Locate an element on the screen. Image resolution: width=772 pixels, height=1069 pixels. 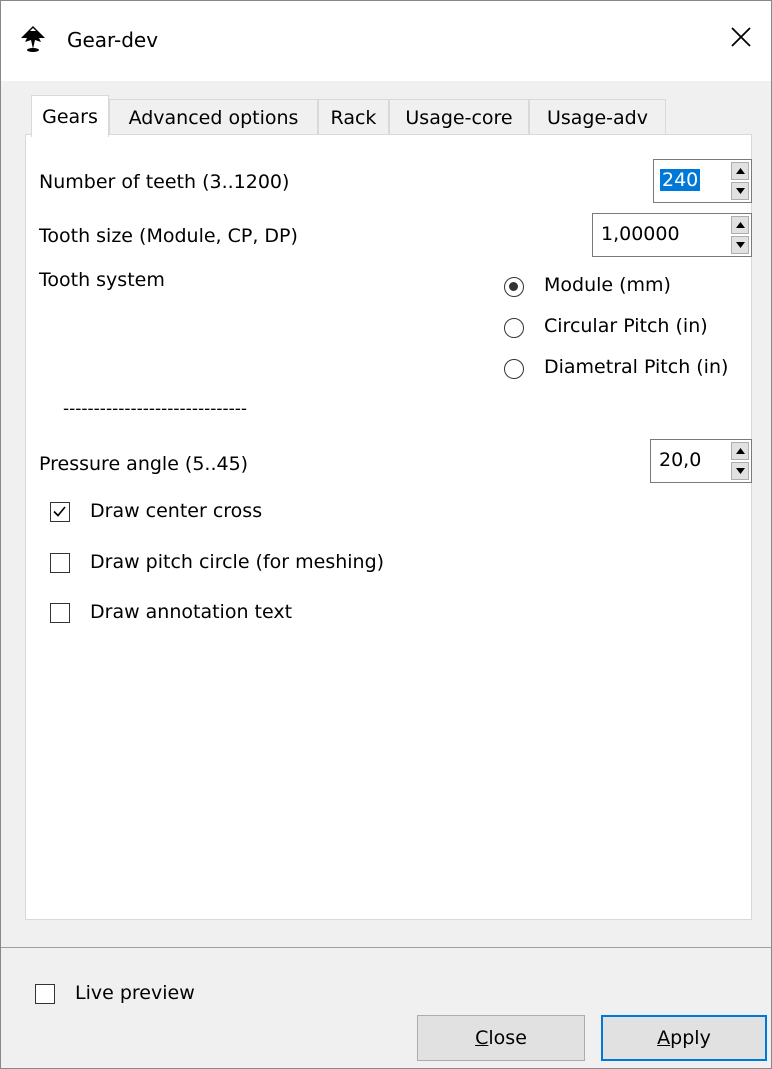
pressure-angle-spinbox: 20,0 is located at coordinates (701, 461).